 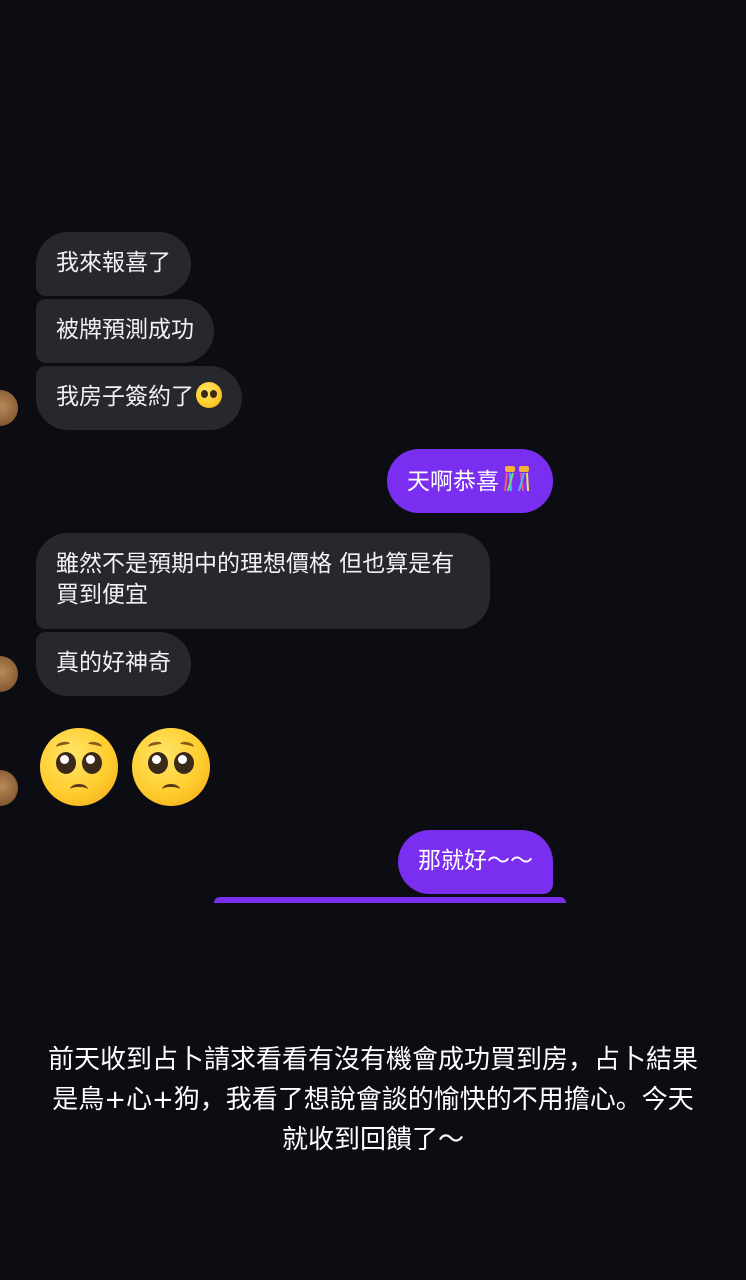 I want to click on message-incoming: 我來報喜了, so click(x=113, y=264).